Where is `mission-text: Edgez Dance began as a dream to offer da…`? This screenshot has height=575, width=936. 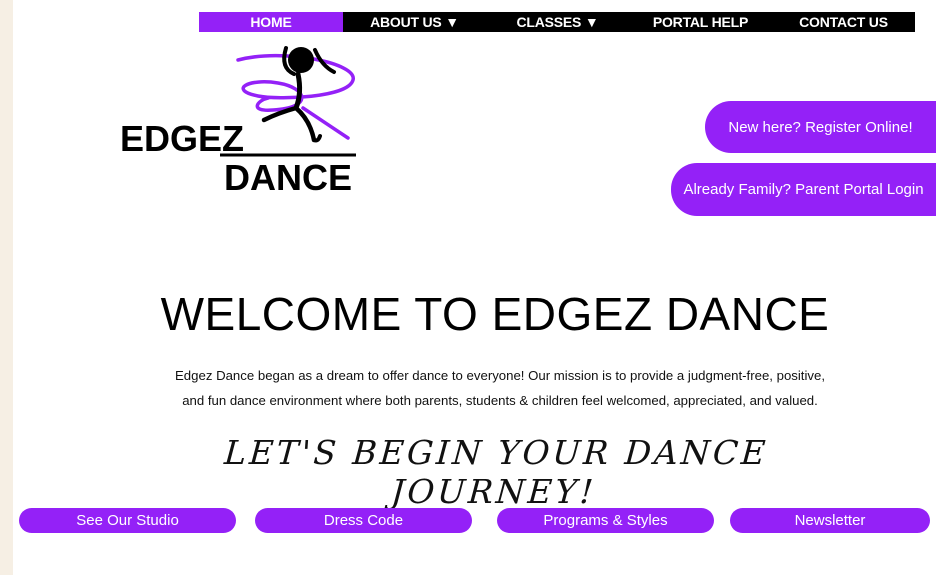
mission-text: Edgez Dance began as a dream to offer da… is located at coordinates (500, 388).